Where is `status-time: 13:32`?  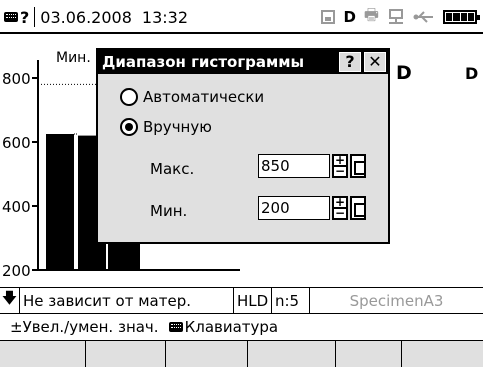
status-time: 13:32 is located at coordinates (164, 17).